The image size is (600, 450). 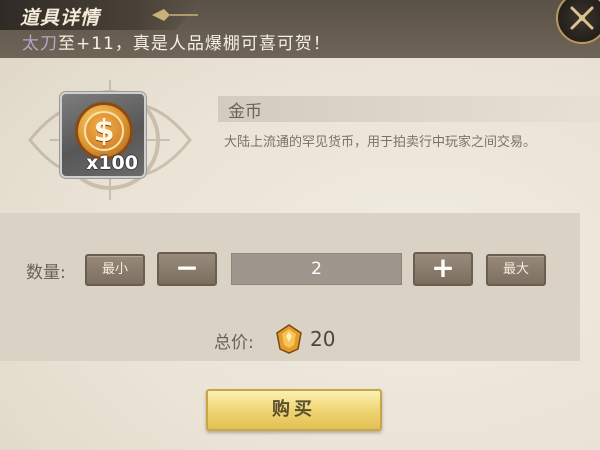 I want to click on title-ornament-icon, so click(x=175, y=15).